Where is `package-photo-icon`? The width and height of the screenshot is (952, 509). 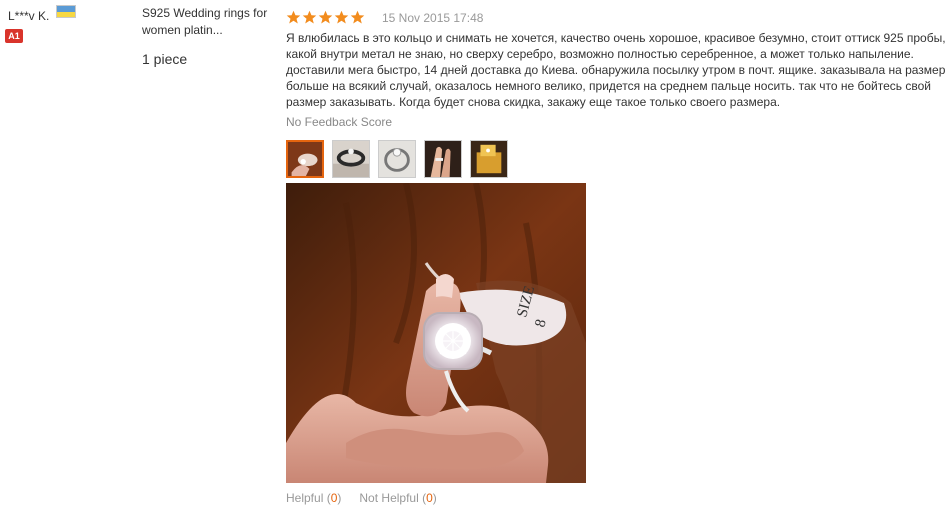 package-photo-icon is located at coordinates (489, 159).